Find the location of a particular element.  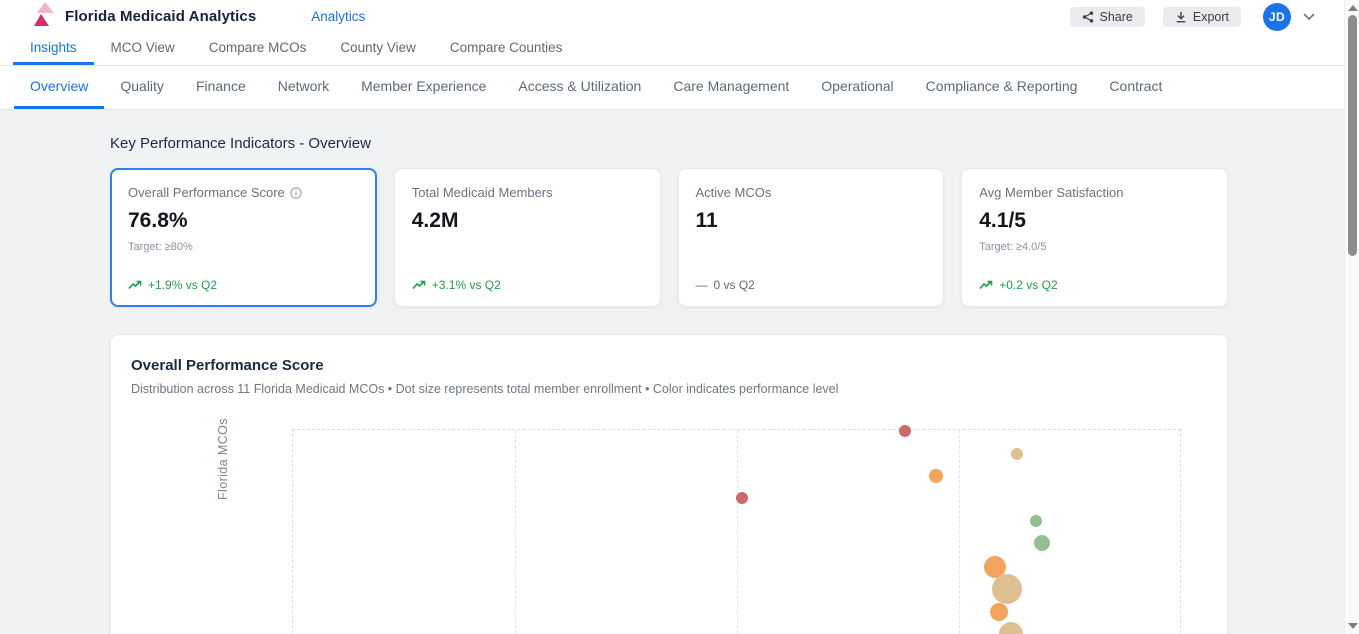

kpi-label: Overall Performance Score is located at coordinates (243, 192).